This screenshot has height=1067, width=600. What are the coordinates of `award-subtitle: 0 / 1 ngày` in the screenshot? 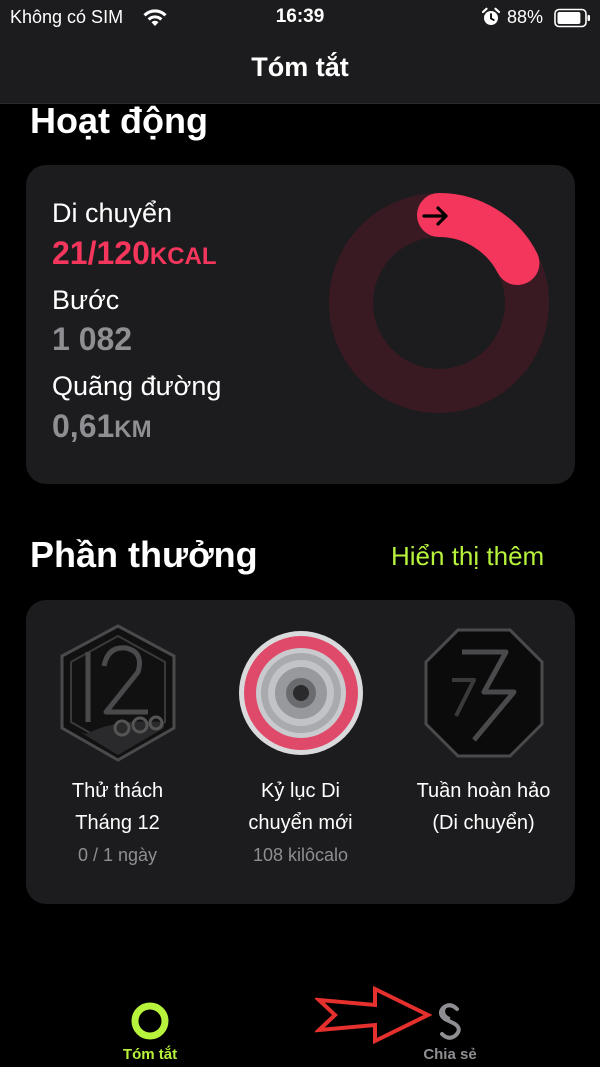 It's located at (117, 855).